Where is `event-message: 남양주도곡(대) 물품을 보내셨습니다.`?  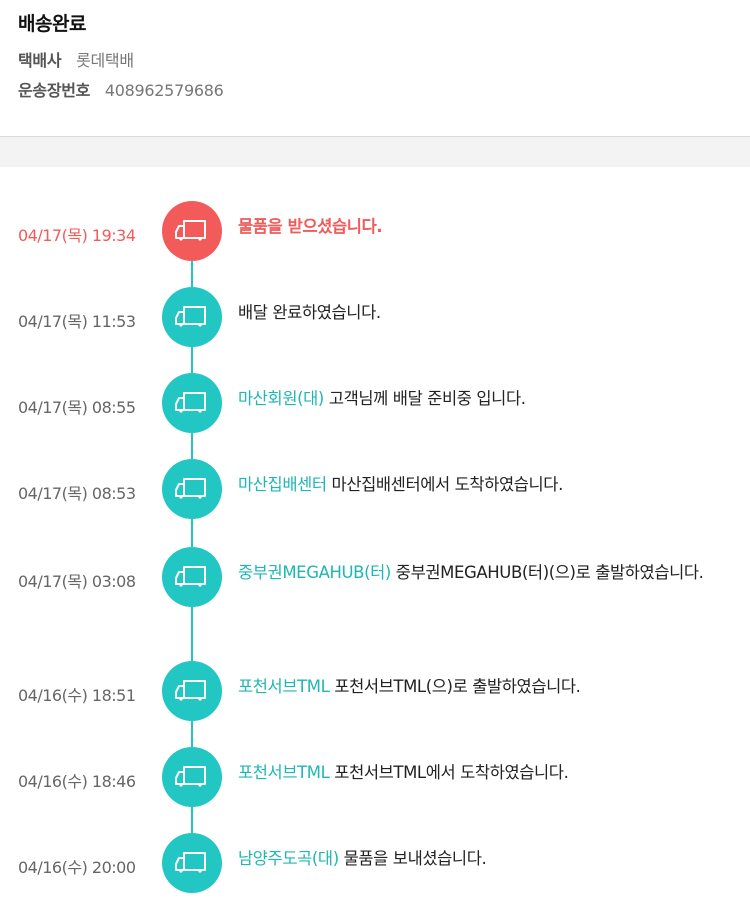
event-message: 남양주도곡(대) 물품을 보내셨습니다. is located at coordinates (483, 859).